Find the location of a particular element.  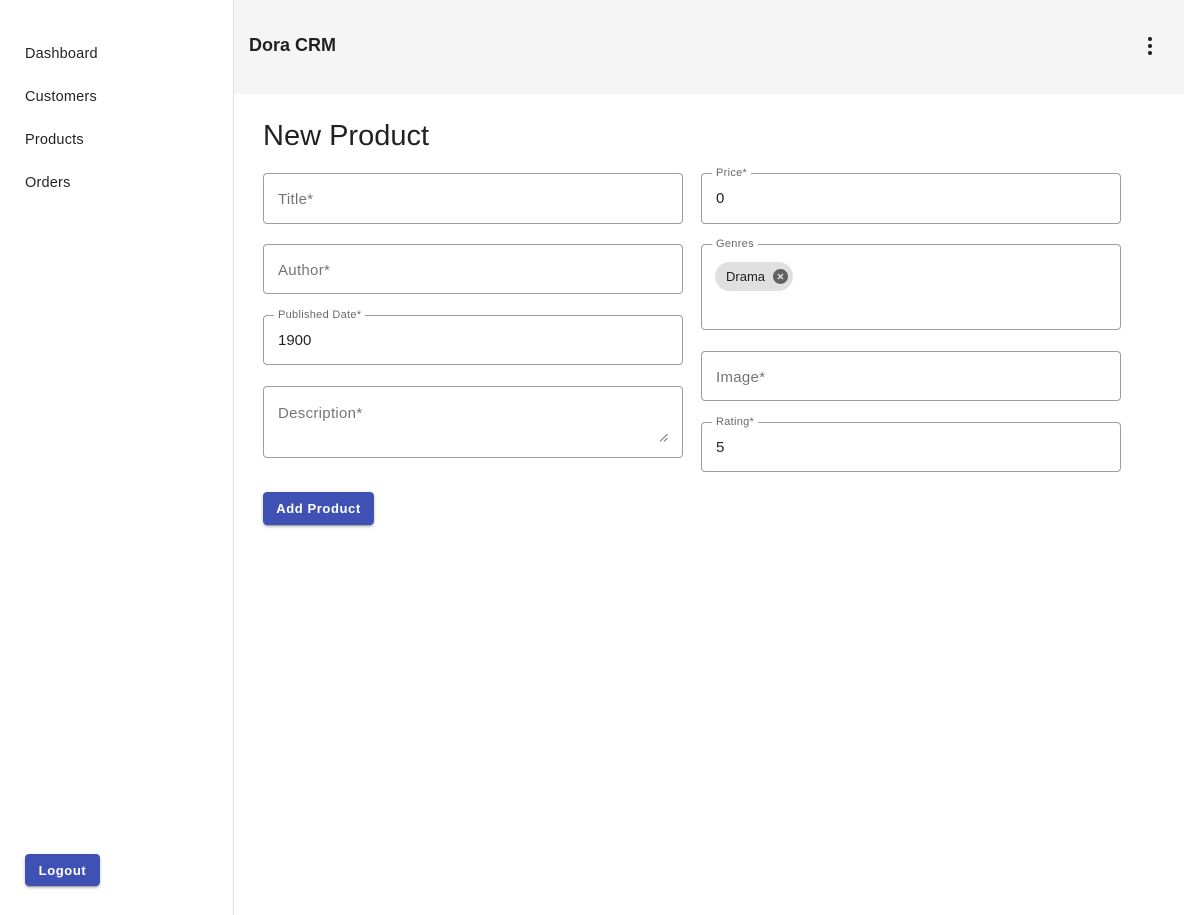

sidebar-item-orders: Orders is located at coordinates (116, 183).